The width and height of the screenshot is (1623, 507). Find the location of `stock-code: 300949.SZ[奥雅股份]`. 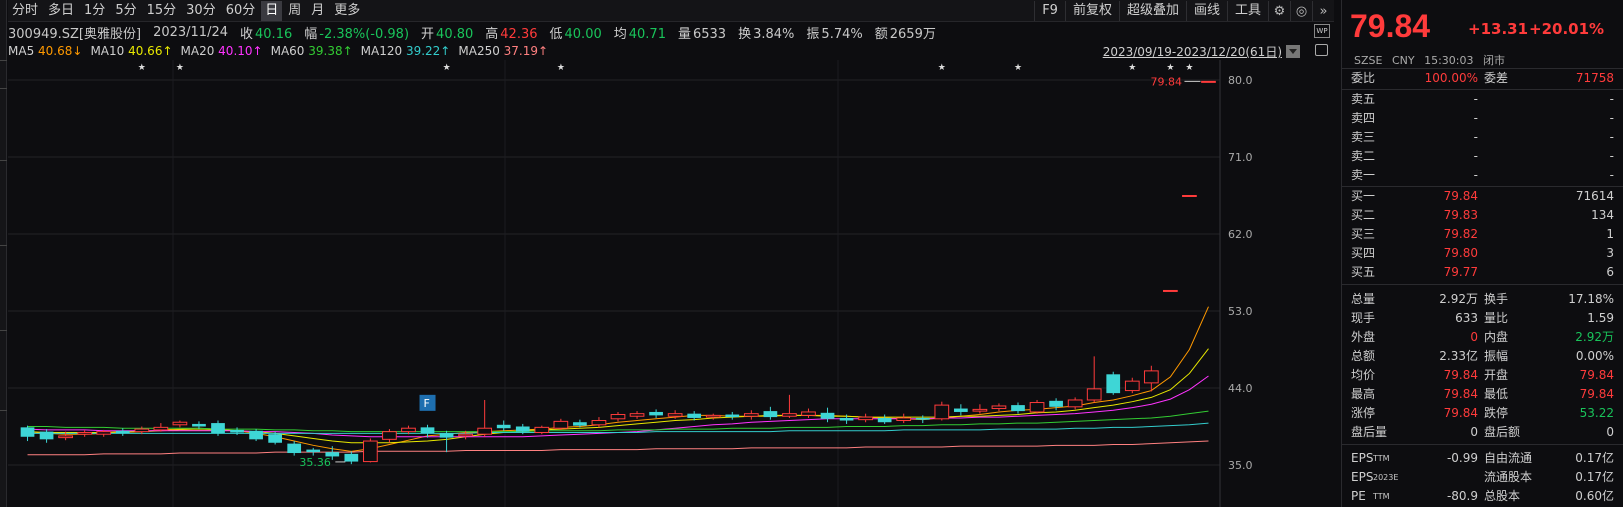

stock-code: 300949.SZ[奥雅股份] is located at coordinates (74, 32).